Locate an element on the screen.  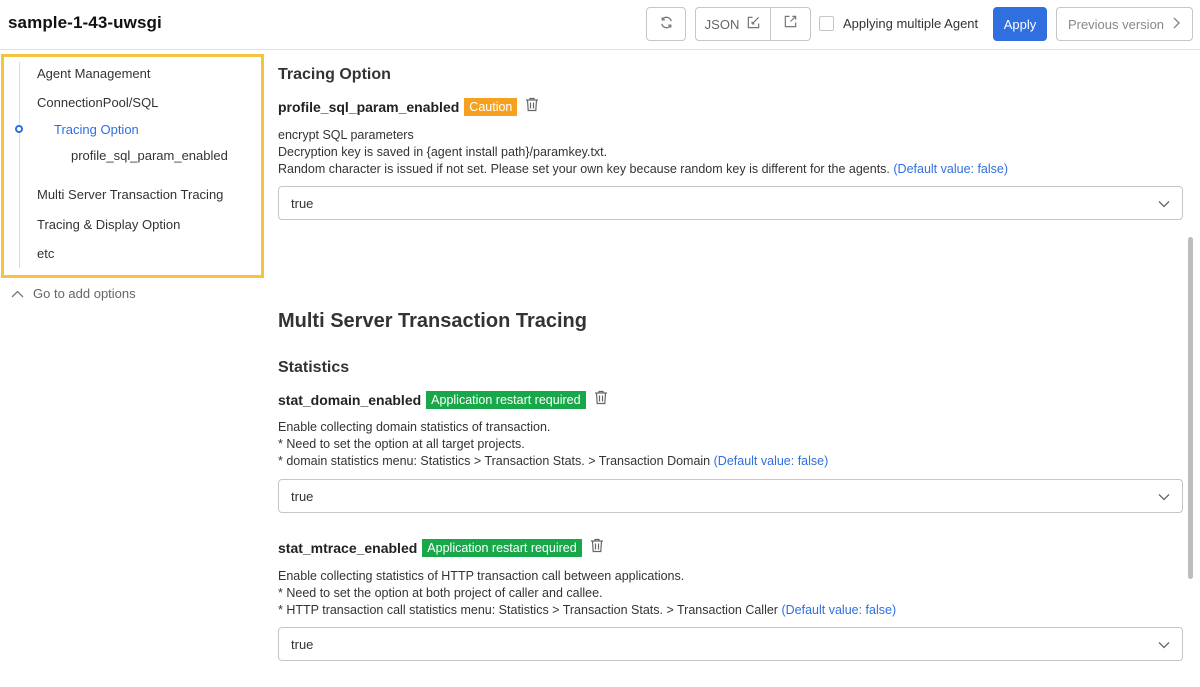
sidebar-item-agent-management: Agent Management is located at coordinates (93, 73).